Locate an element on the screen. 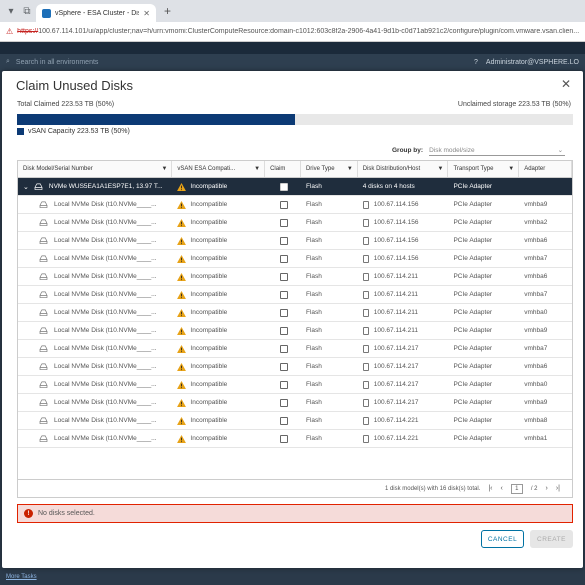 This screenshot has width=585, height=585. cell-host: 100.67.114.217 is located at coordinates (403, 384).